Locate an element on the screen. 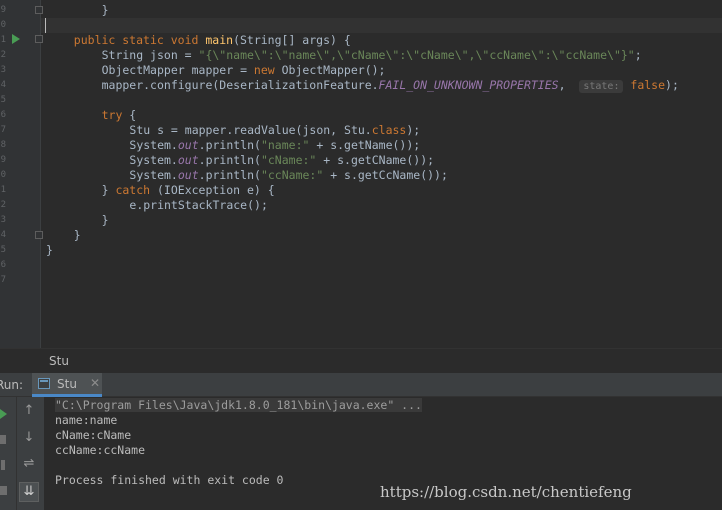 The image size is (722, 510). code-token: + s.getName()); is located at coordinates (365, 145).